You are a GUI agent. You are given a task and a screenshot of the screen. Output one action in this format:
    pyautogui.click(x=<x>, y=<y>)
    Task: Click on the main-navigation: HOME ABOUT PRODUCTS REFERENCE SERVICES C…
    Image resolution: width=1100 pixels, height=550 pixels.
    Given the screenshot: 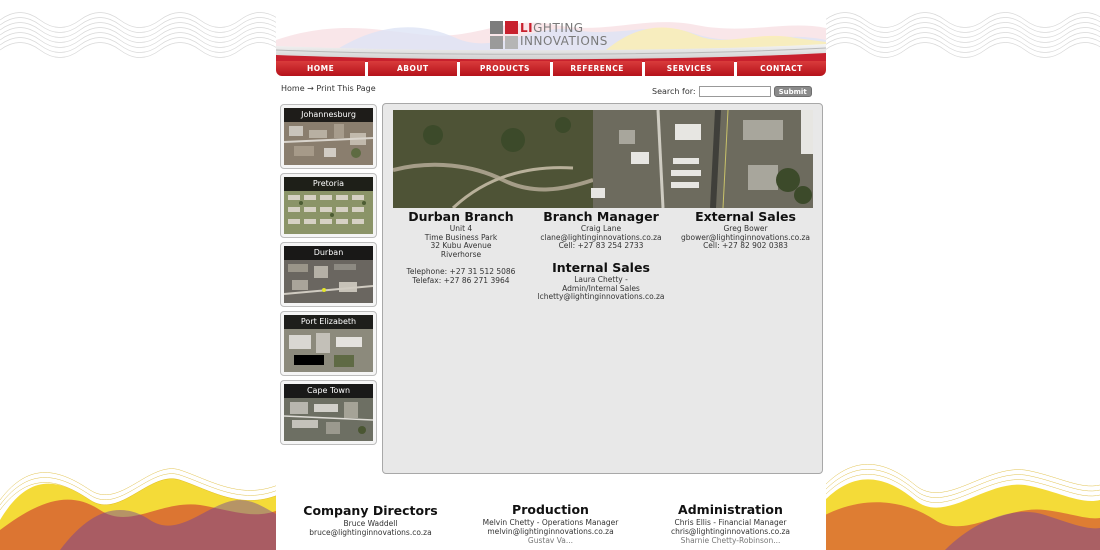 What is the action you would take?
    pyautogui.click(x=551, y=68)
    